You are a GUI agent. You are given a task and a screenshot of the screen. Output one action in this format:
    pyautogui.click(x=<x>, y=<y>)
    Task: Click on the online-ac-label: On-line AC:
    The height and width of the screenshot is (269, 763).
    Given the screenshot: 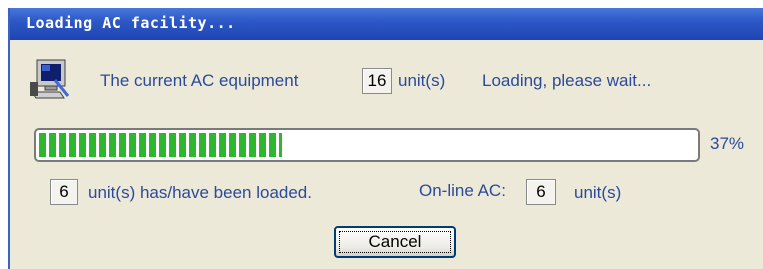 What is the action you would take?
    pyautogui.click(x=462, y=190)
    